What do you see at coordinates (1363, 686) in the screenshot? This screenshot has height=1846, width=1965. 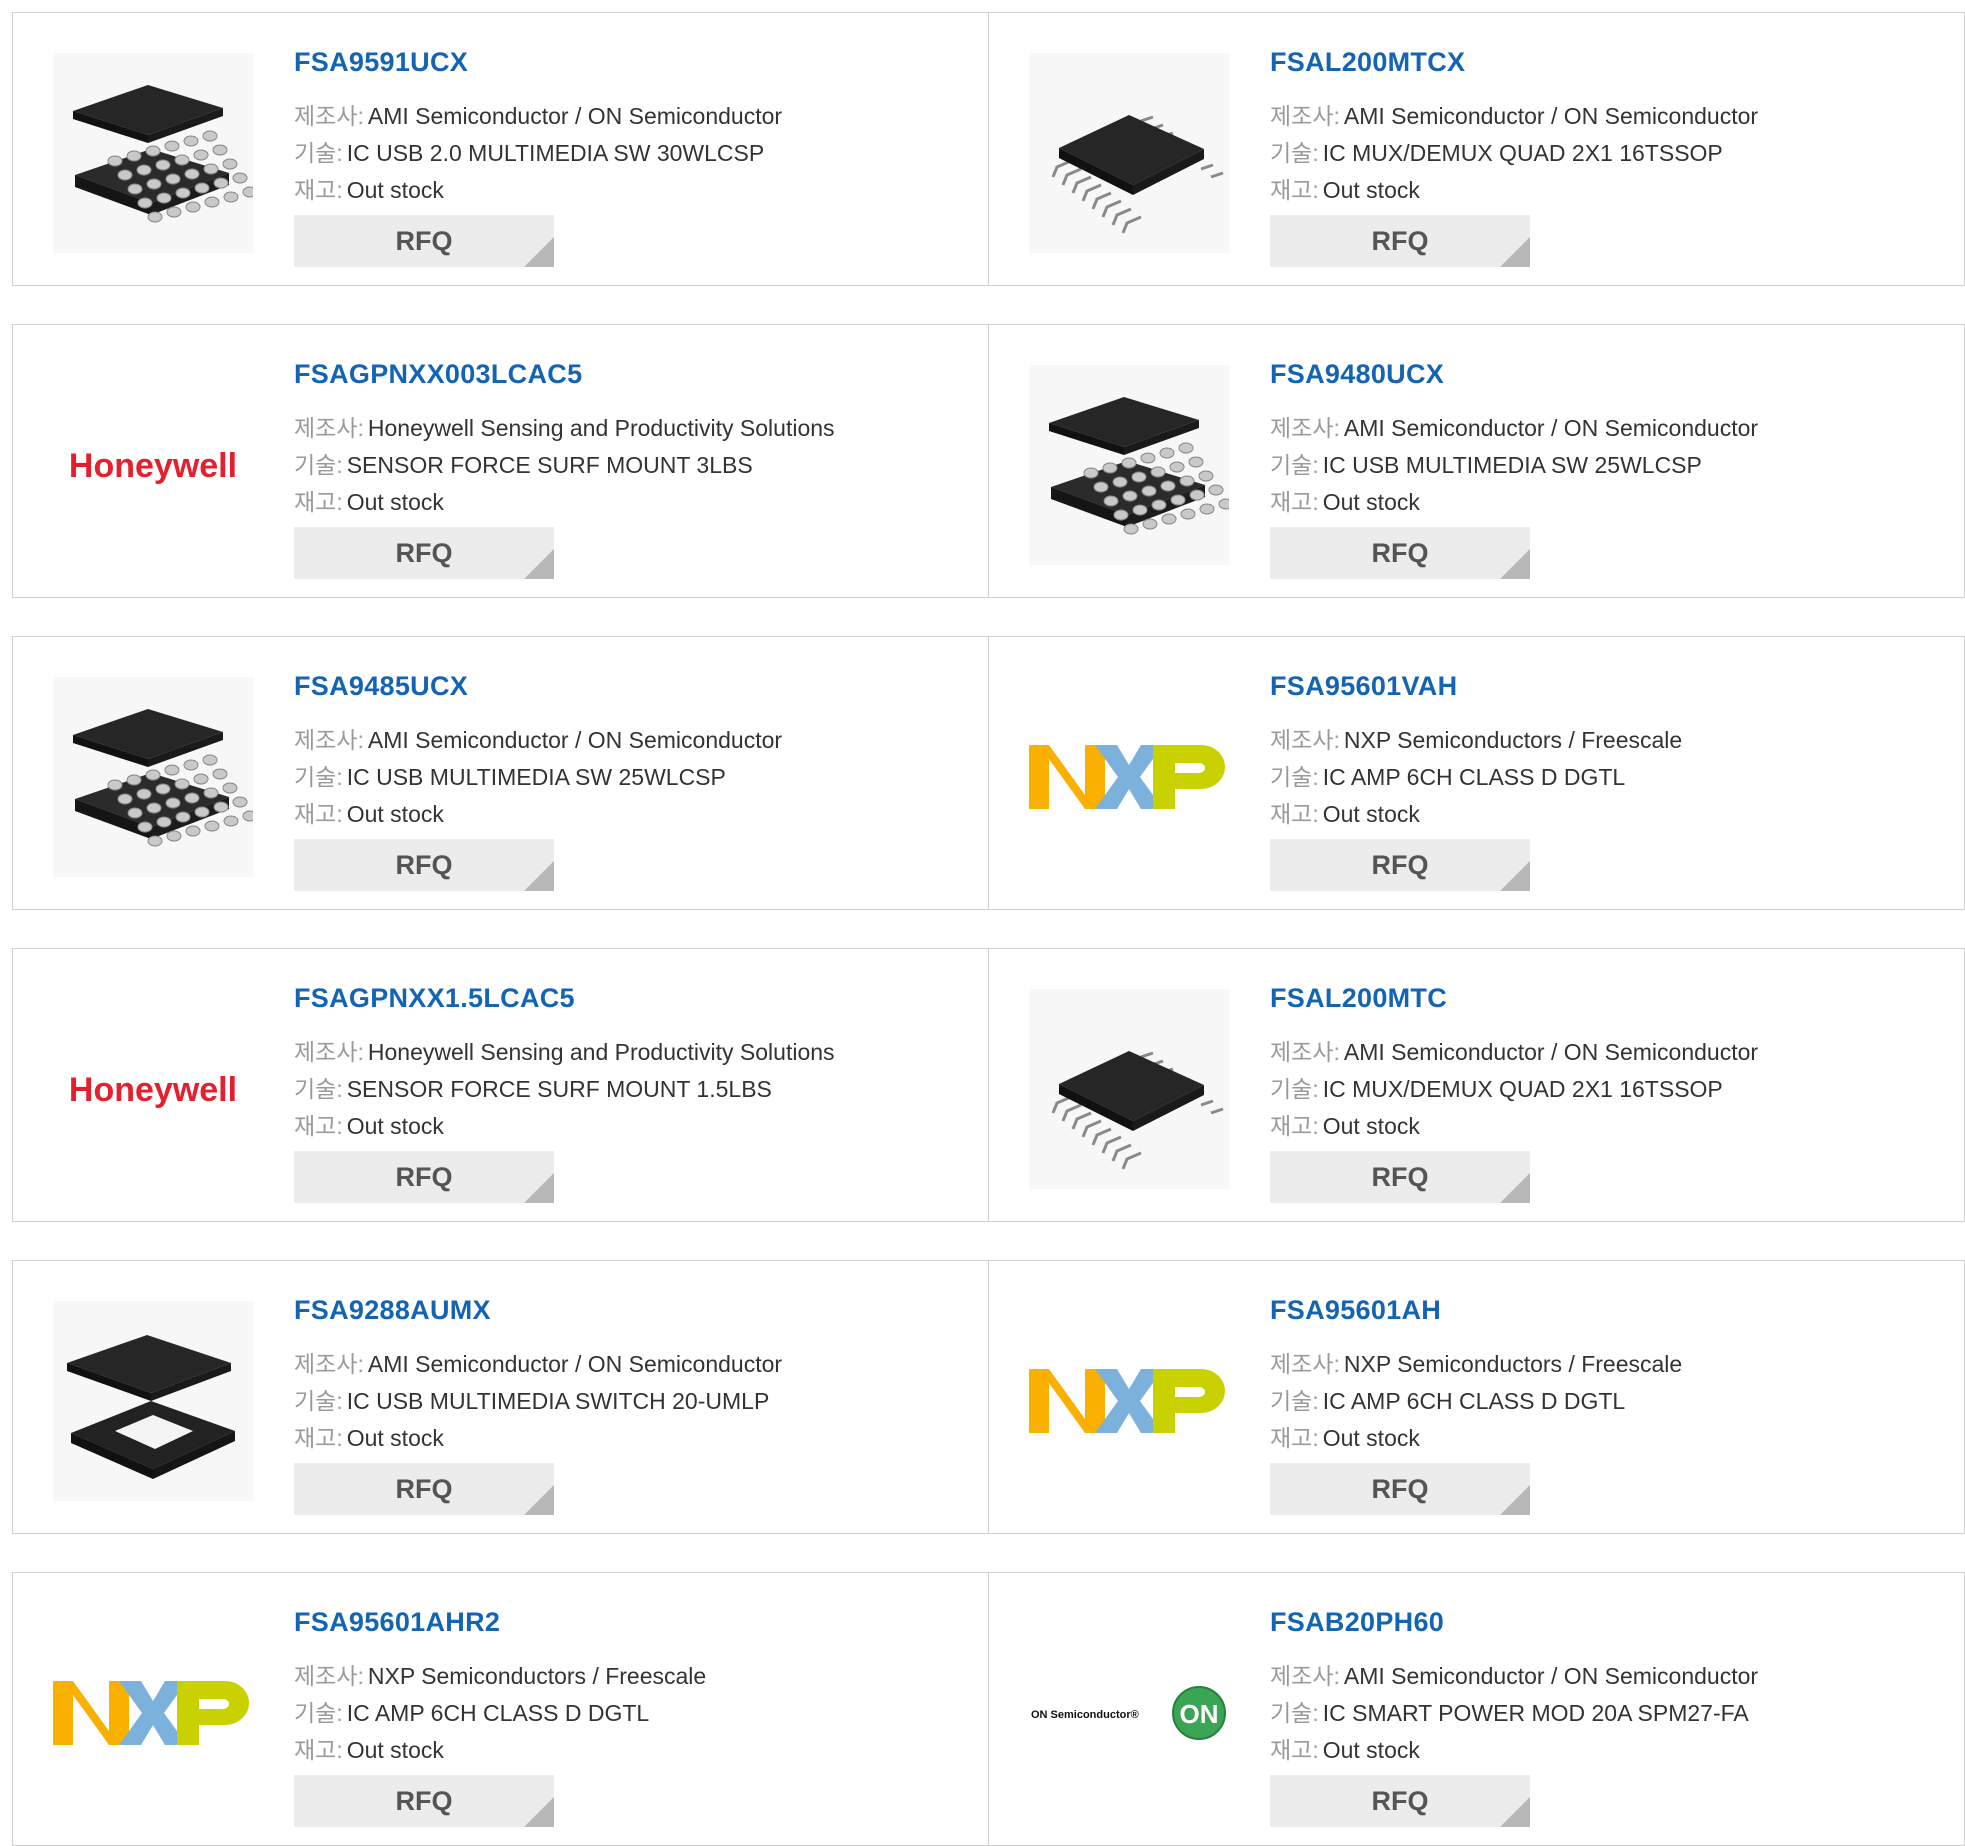 I see `part-number-link: FSA95601VAH` at bounding box center [1363, 686].